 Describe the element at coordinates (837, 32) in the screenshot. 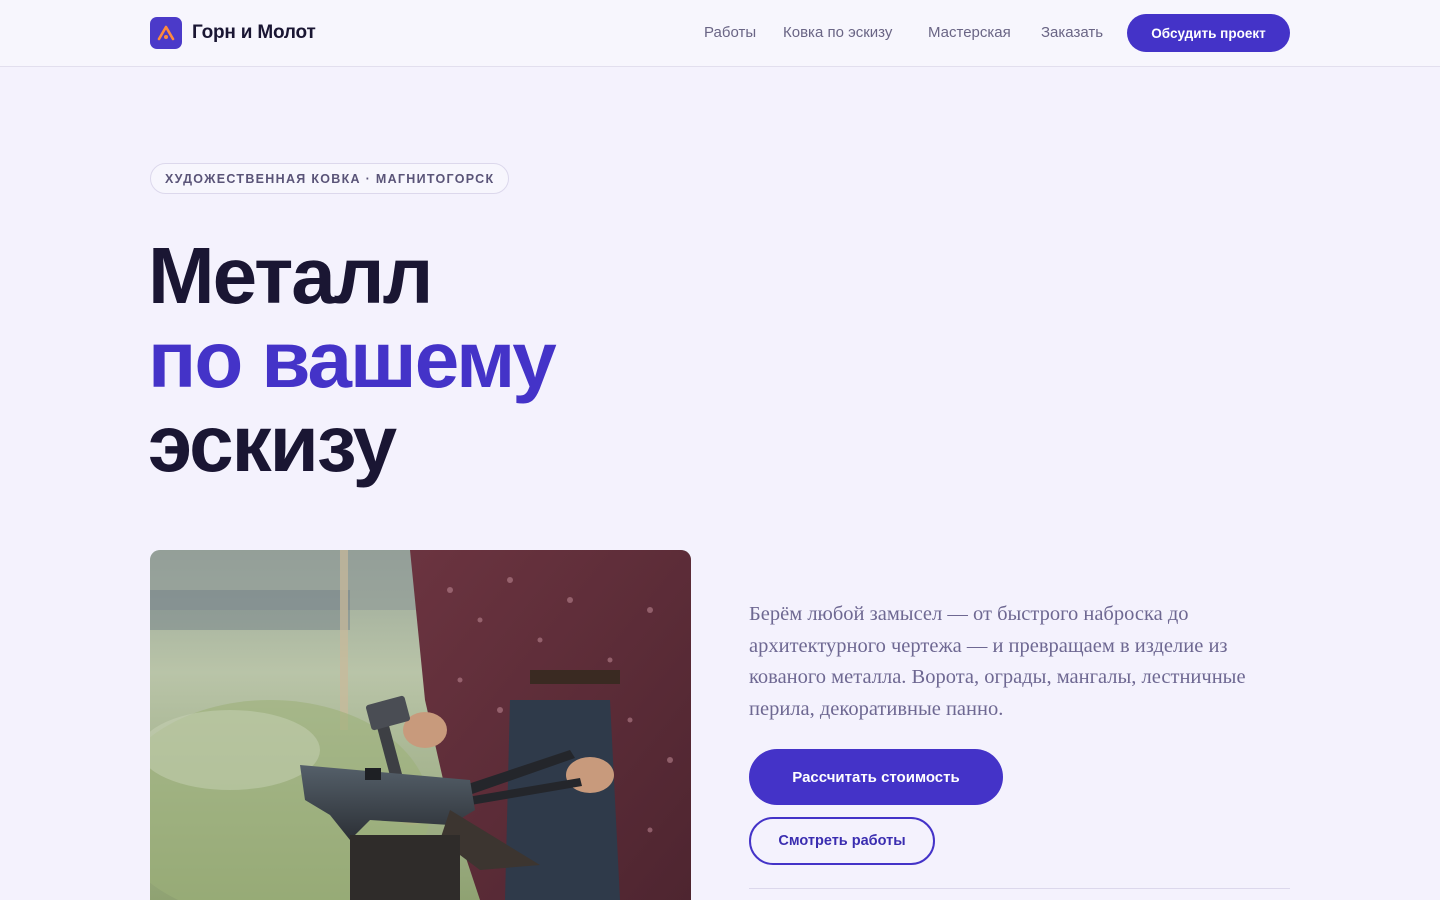

I see `nav-link-sketch-forging: Ковка по эскизу` at that location.